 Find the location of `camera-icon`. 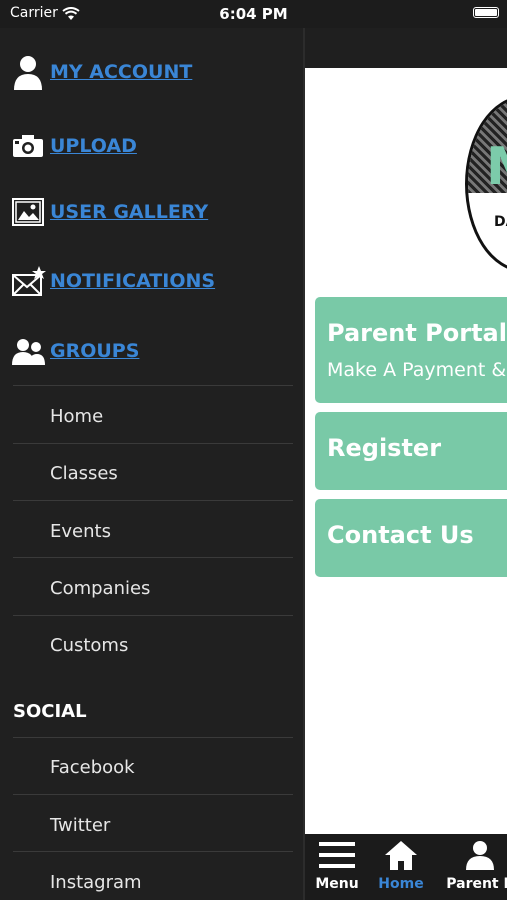

camera-icon is located at coordinates (29, 146).